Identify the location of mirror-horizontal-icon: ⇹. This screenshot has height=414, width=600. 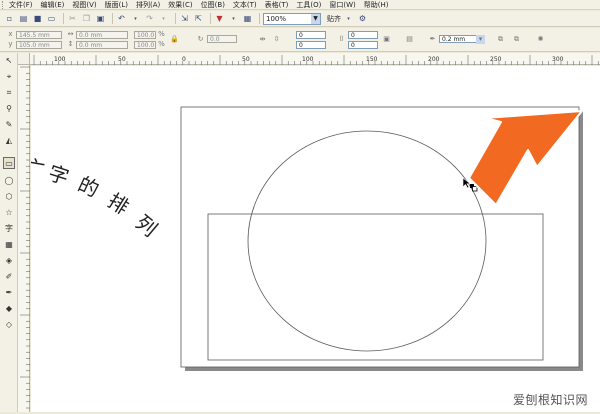
(262, 39).